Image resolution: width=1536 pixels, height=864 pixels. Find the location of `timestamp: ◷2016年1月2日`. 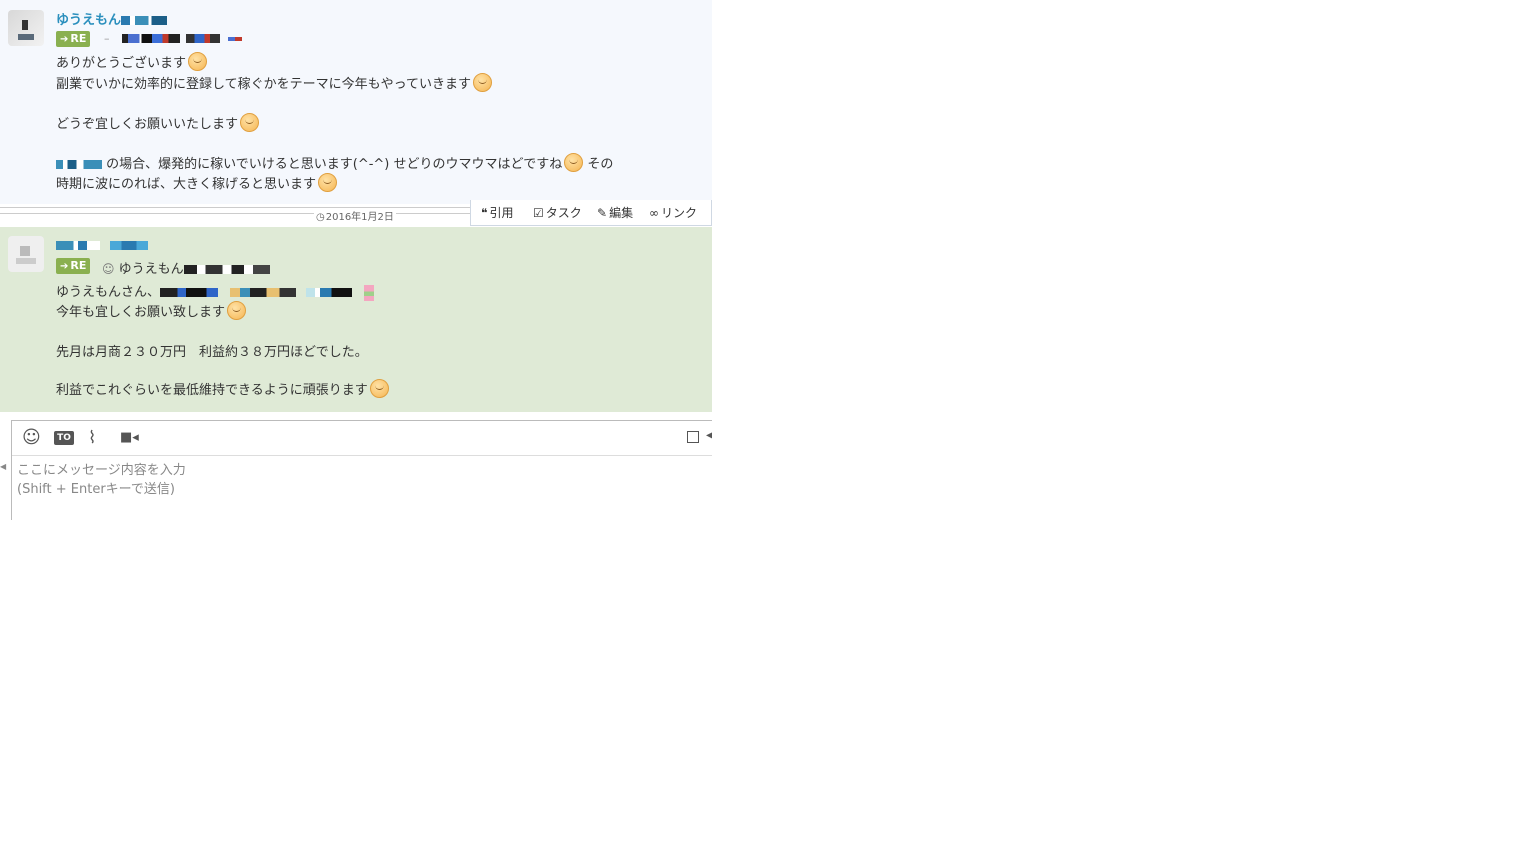

timestamp: ◷2016年1月2日 is located at coordinates (355, 215).